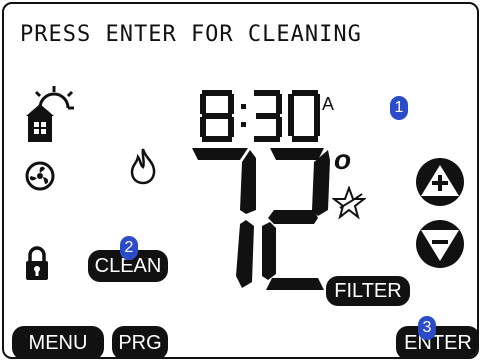  I want to click on filter-button: FILTER, so click(368, 291).